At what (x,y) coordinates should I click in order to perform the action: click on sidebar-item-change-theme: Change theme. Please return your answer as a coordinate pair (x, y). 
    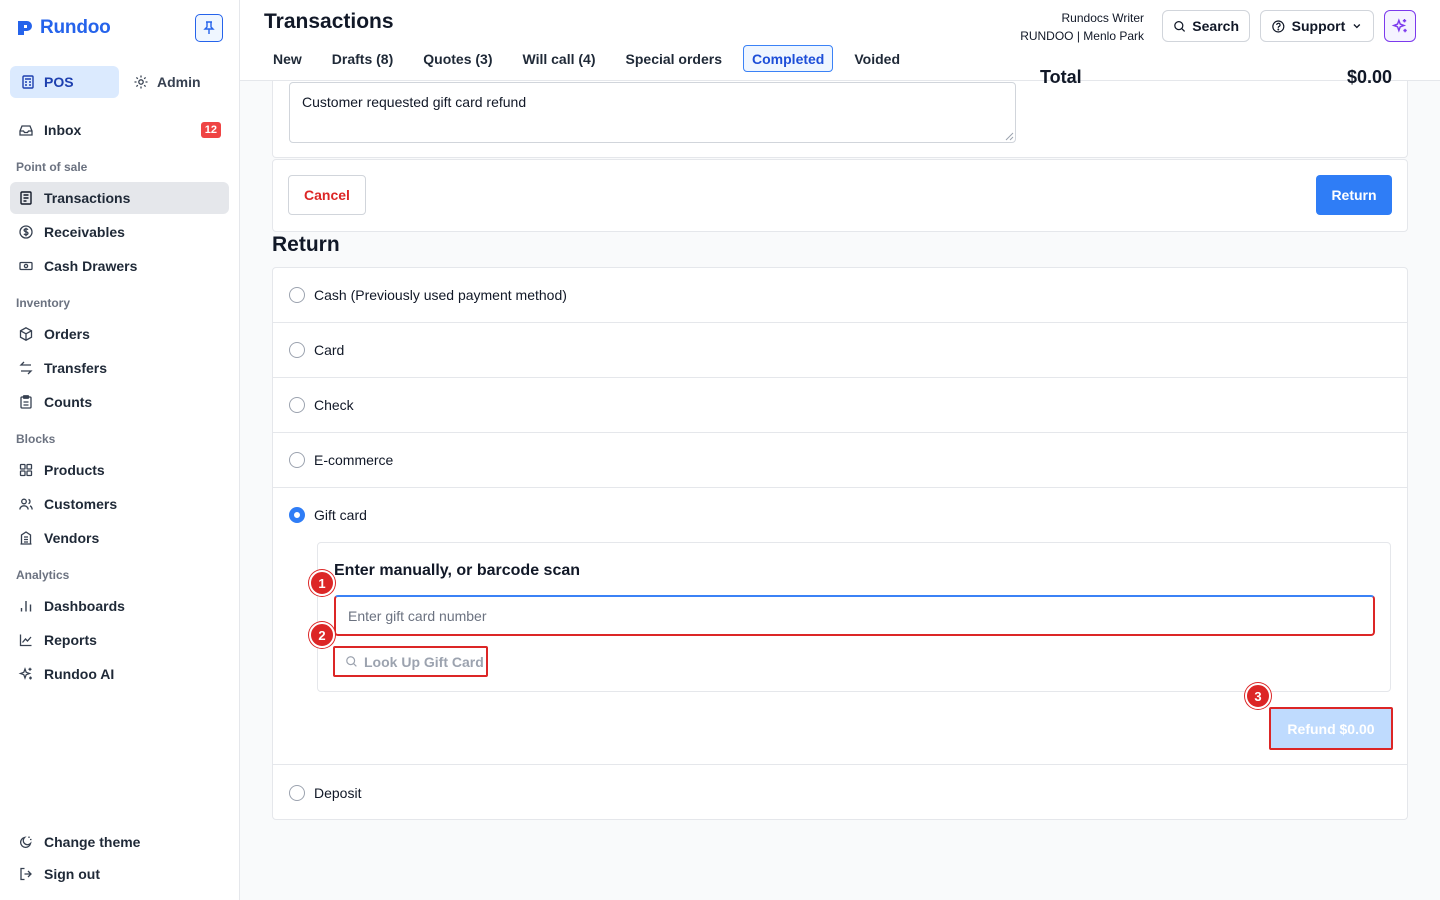
    Looking at the image, I should click on (119, 842).